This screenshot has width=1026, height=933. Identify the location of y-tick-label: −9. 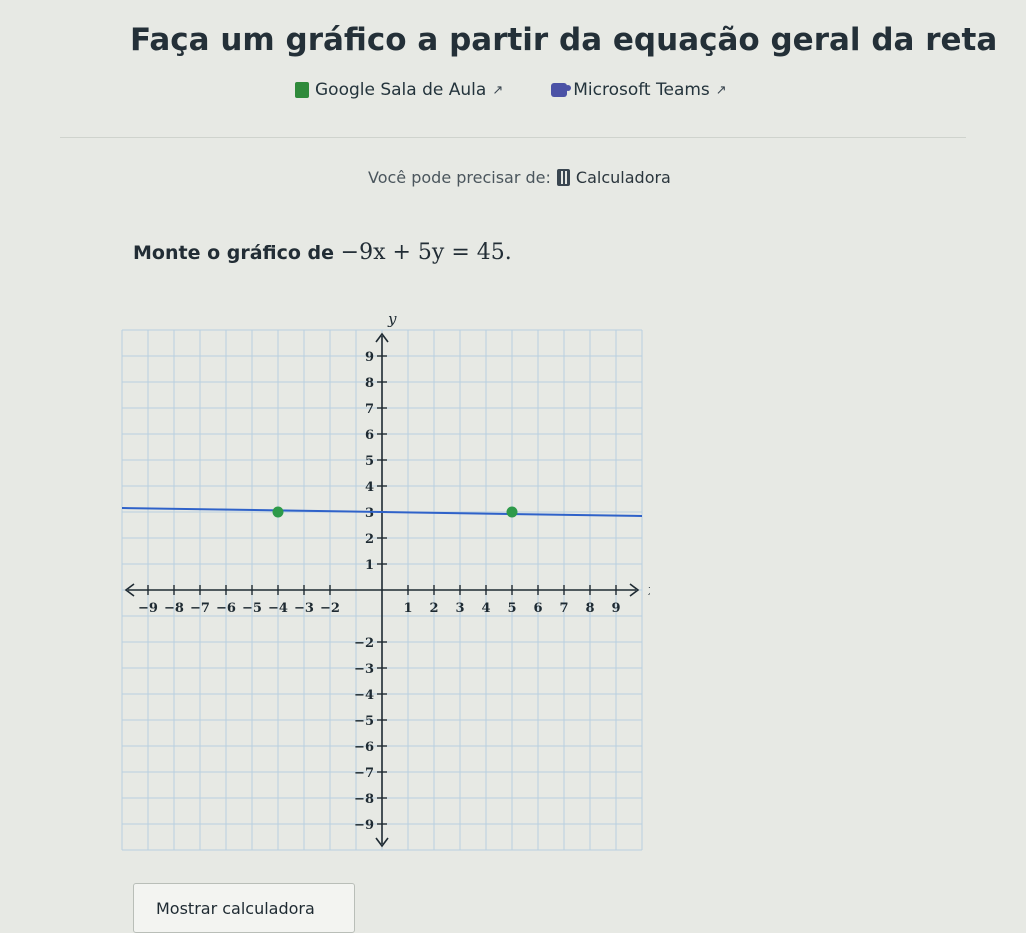
(364, 825).